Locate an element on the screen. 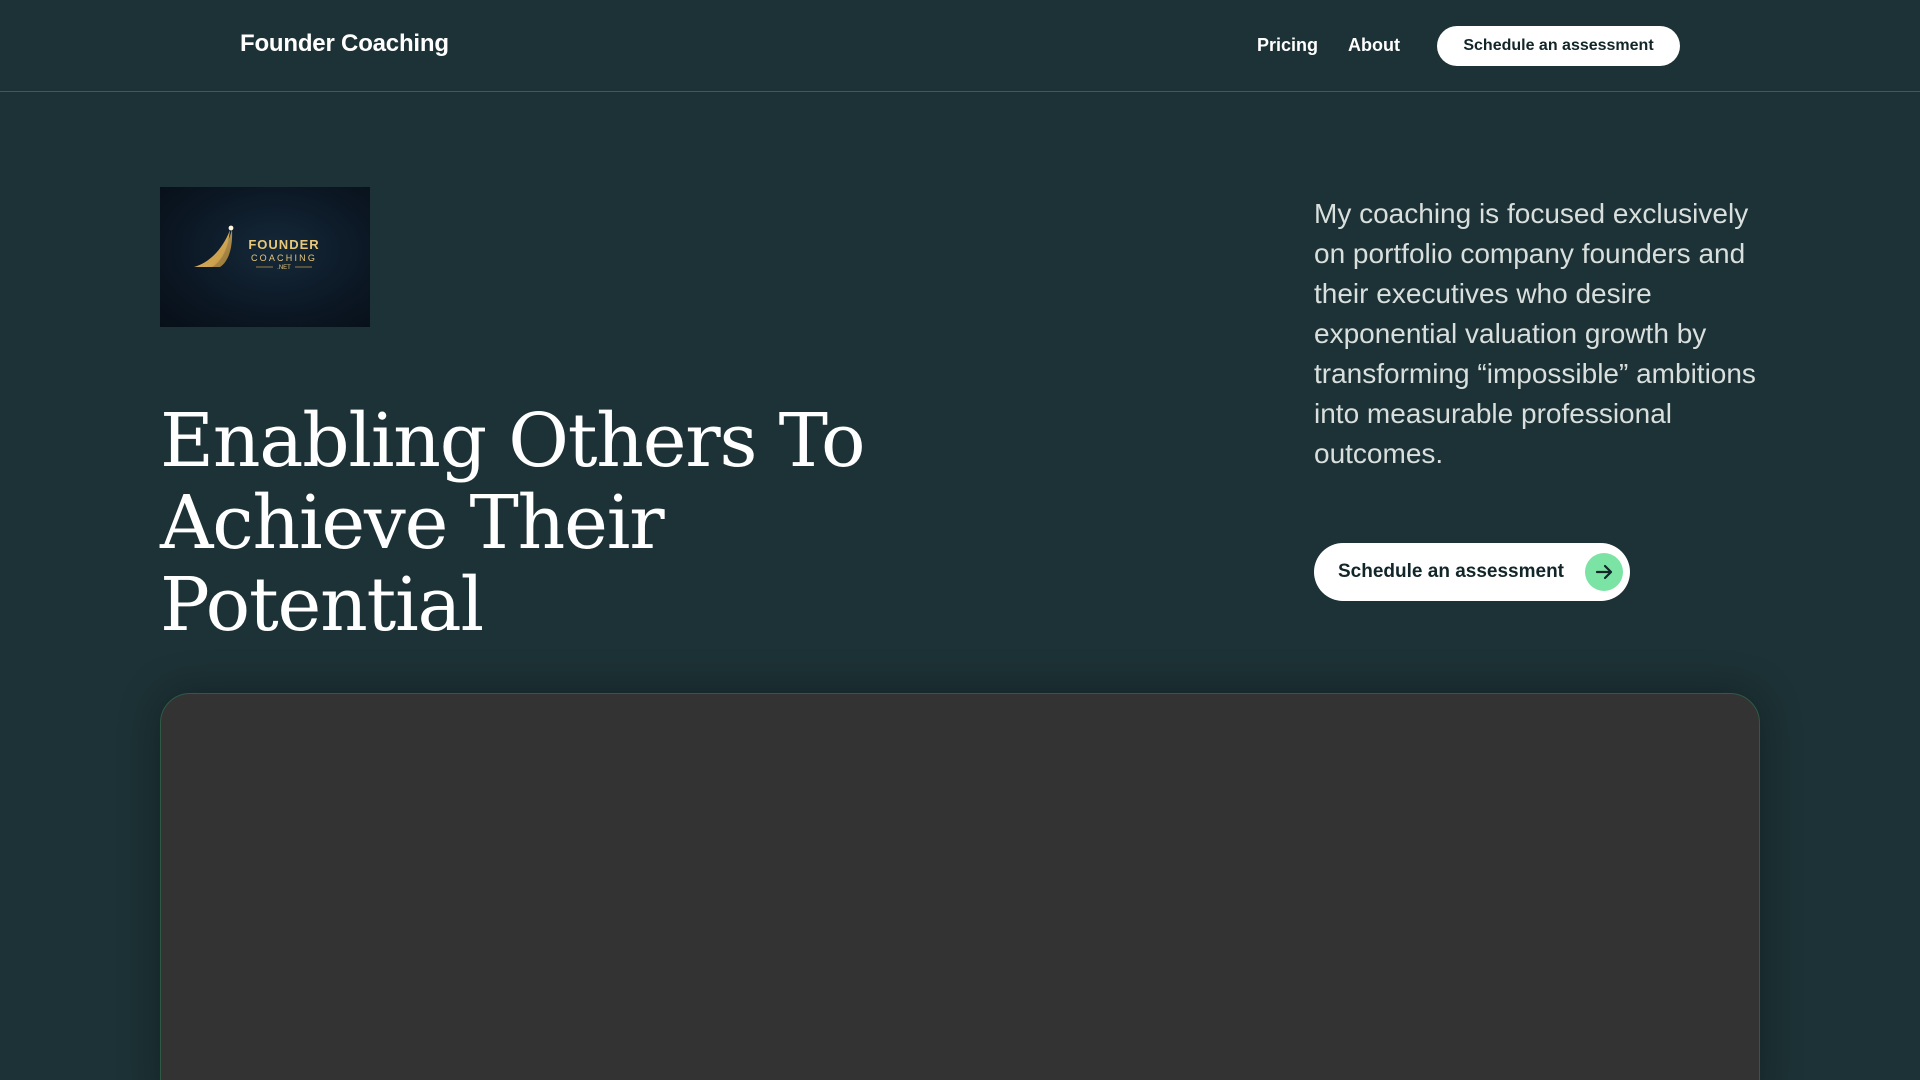  logo-text-coaching: COACHING is located at coordinates (284, 258).